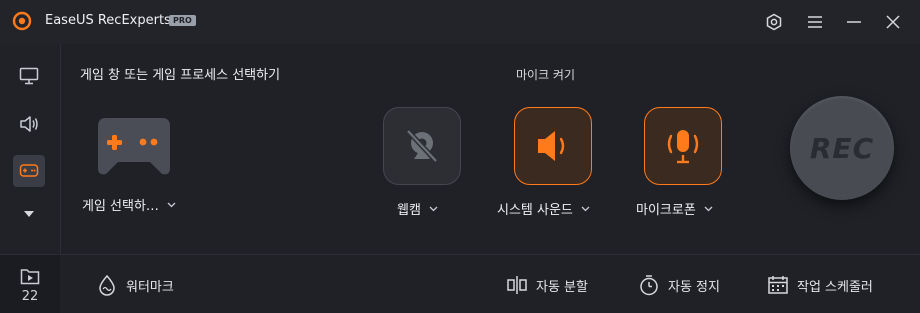  I want to click on app-logo-icon, so click(22, 21).